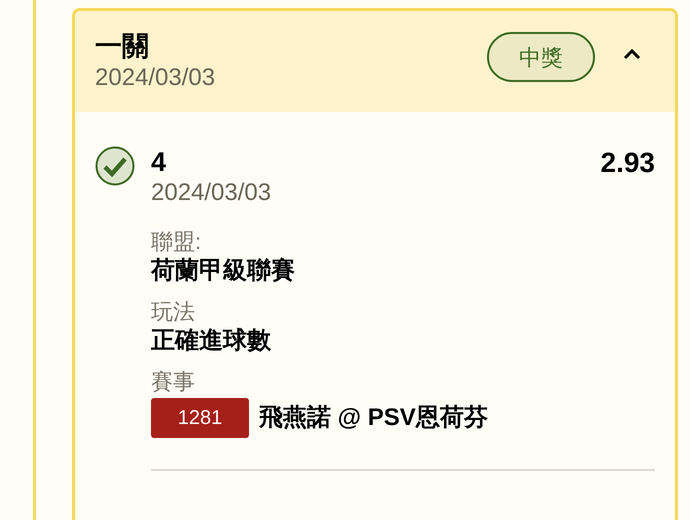 Image resolution: width=690 pixels, height=520 pixels. Describe the element at coordinates (627, 163) in the screenshot. I see `odds-value: 2.93` at that location.